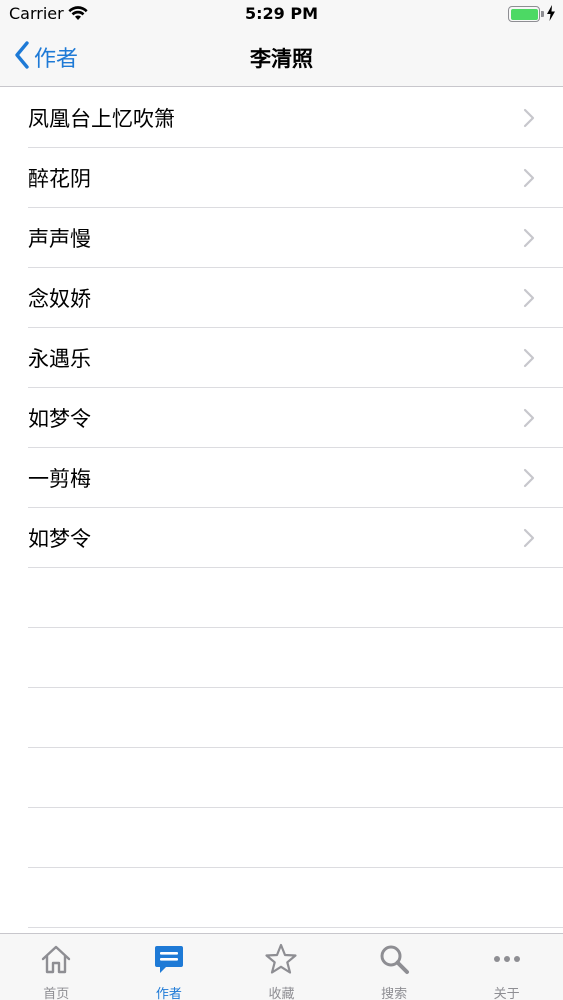  Describe the element at coordinates (281, 358) in the screenshot. I see `list-item: 永遇乐` at that location.